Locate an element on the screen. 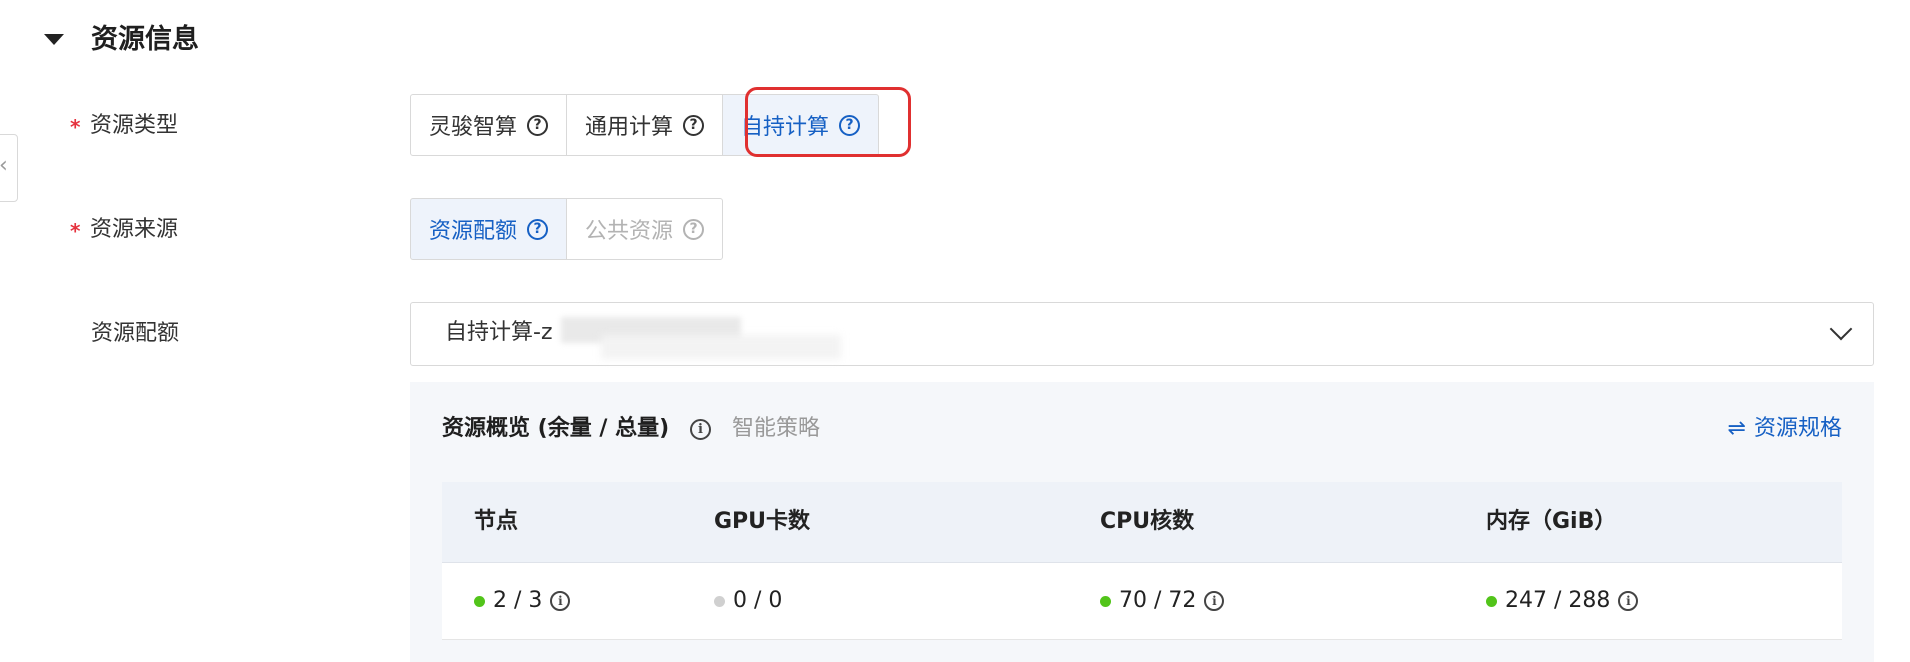 This screenshot has width=1910, height=662. cell-cpu: 70 / 72 i is located at coordinates (1162, 601).